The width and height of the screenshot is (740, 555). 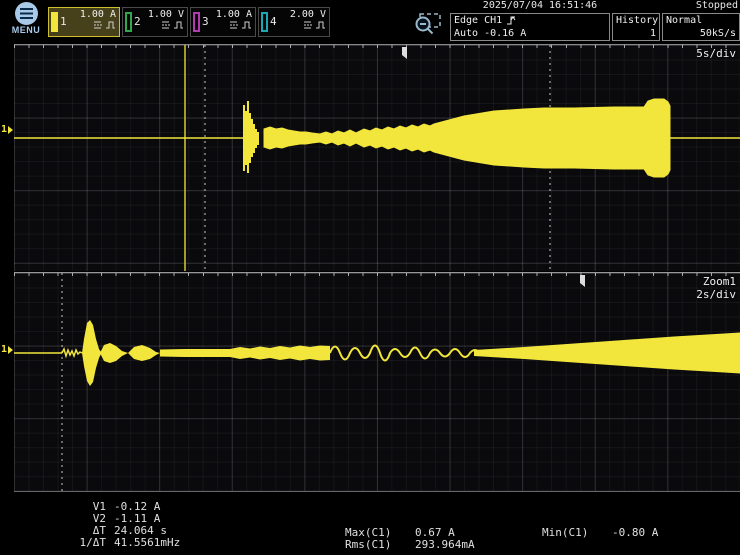 I want to click on acquisition-mode: Normal, so click(x=684, y=20).